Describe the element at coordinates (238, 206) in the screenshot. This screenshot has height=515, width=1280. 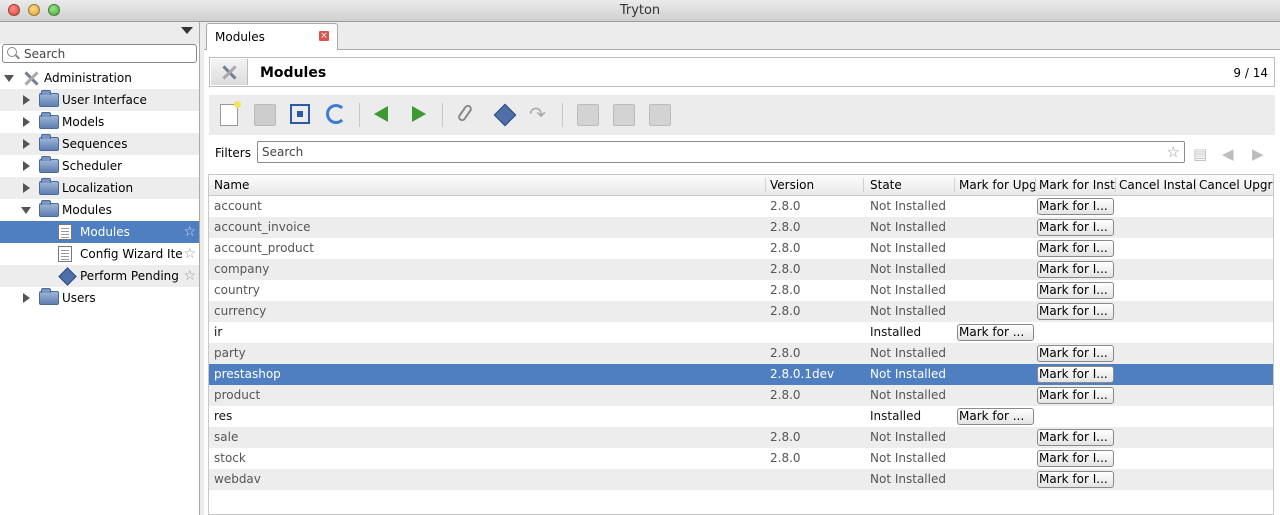
I see `cell-name: account` at that location.